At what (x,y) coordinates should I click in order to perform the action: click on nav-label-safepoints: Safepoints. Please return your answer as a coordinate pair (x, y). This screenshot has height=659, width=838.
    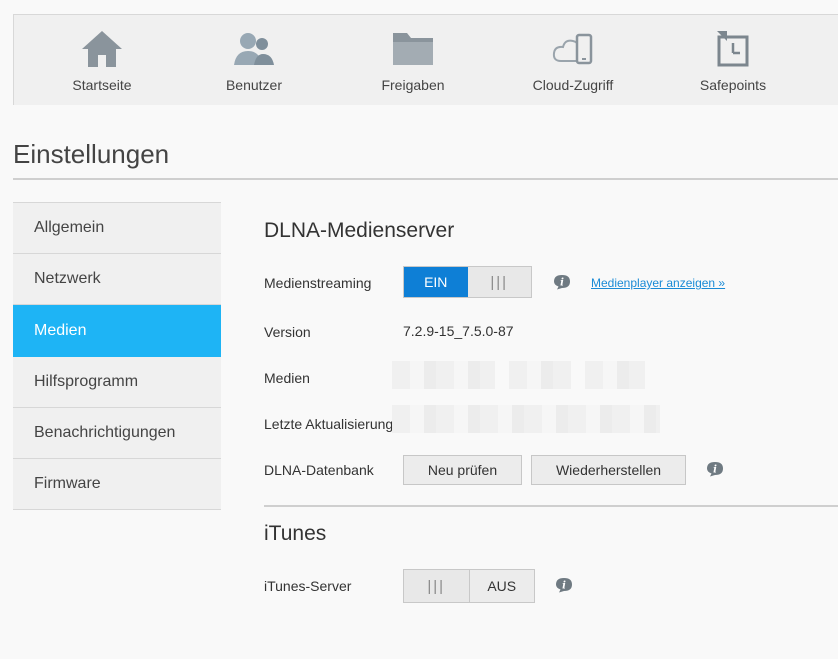
    Looking at the image, I should click on (733, 85).